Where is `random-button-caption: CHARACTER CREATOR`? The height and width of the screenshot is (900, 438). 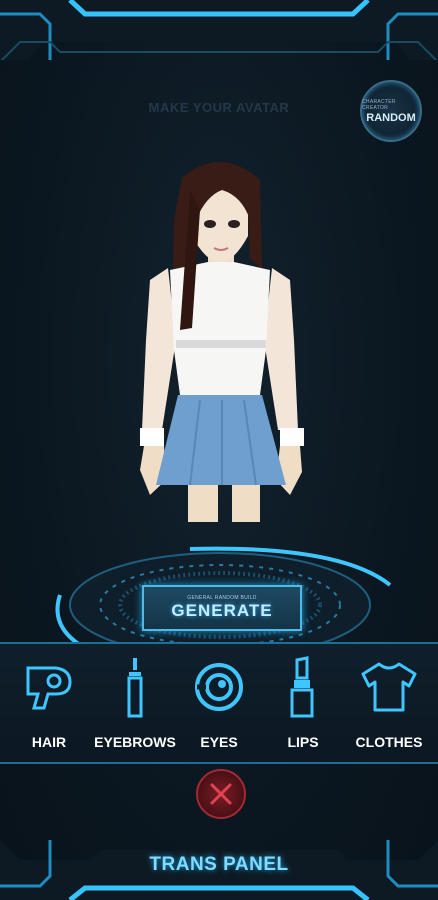 random-button-caption: CHARACTER CREATOR is located at coordinates (379, 104).